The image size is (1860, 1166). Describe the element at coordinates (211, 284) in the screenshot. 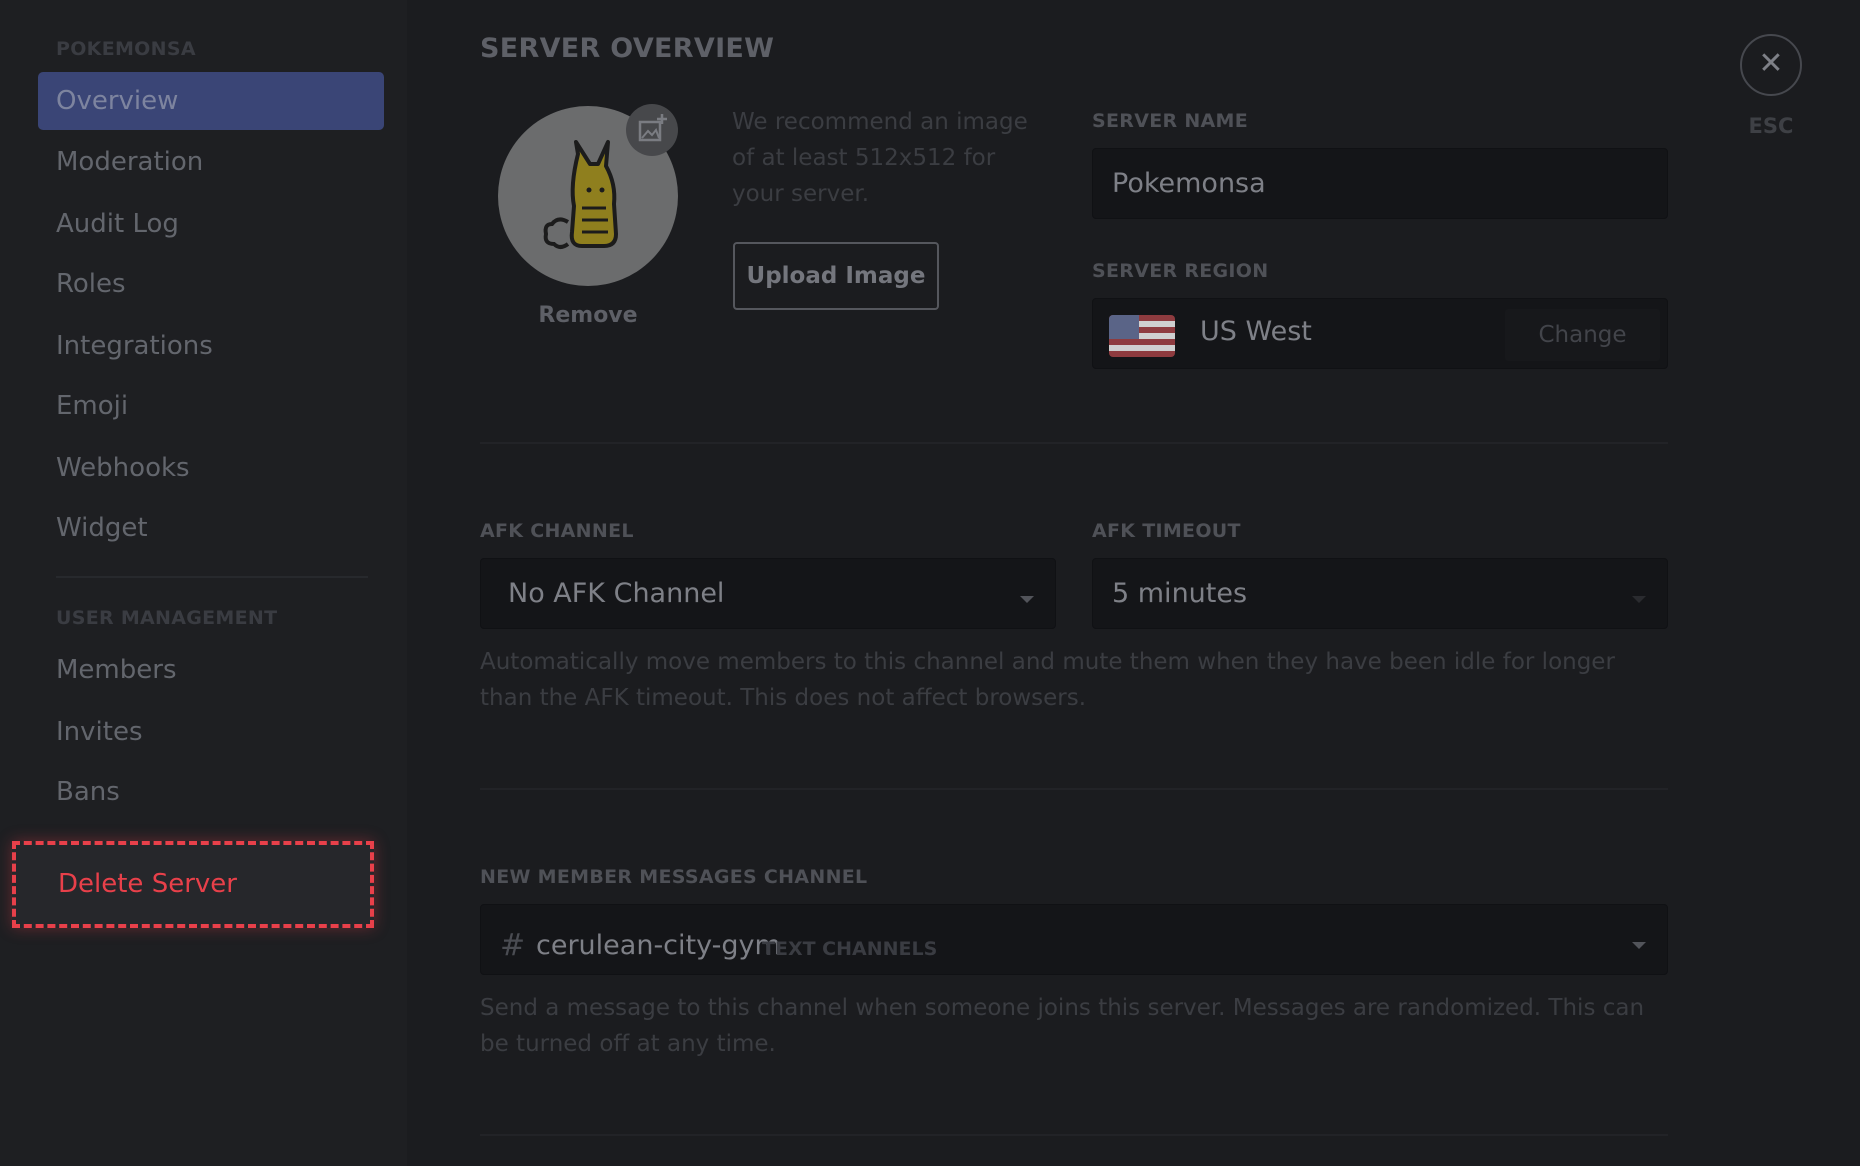

I see `sidebar-item-roles: Roles` at that location.